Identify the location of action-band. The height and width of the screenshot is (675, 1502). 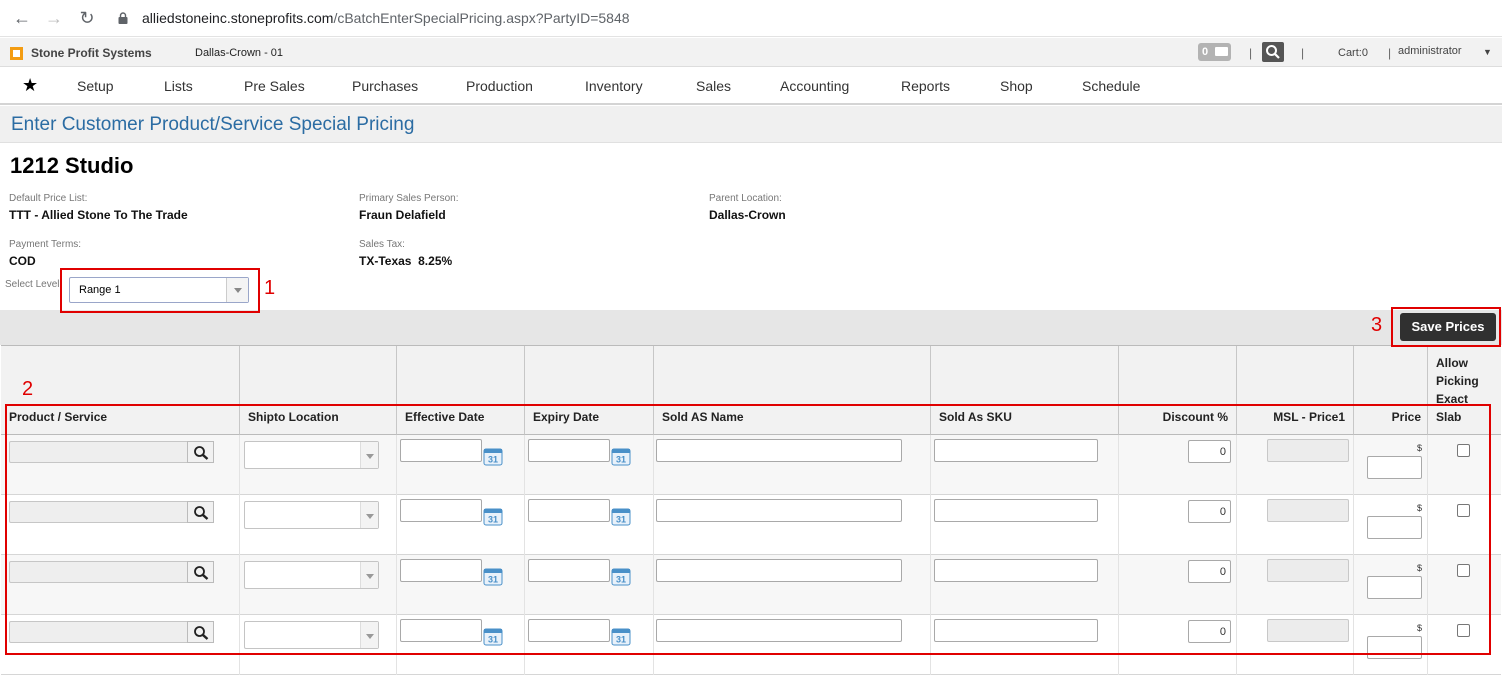
(751, 327).